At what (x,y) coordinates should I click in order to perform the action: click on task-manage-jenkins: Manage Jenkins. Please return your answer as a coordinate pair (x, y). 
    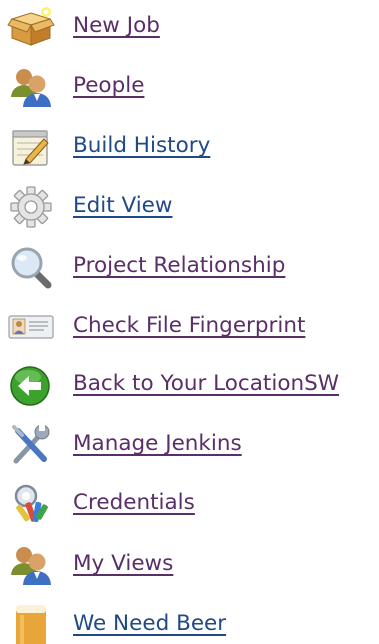
    Looking at the image, I should click on (189, 445).